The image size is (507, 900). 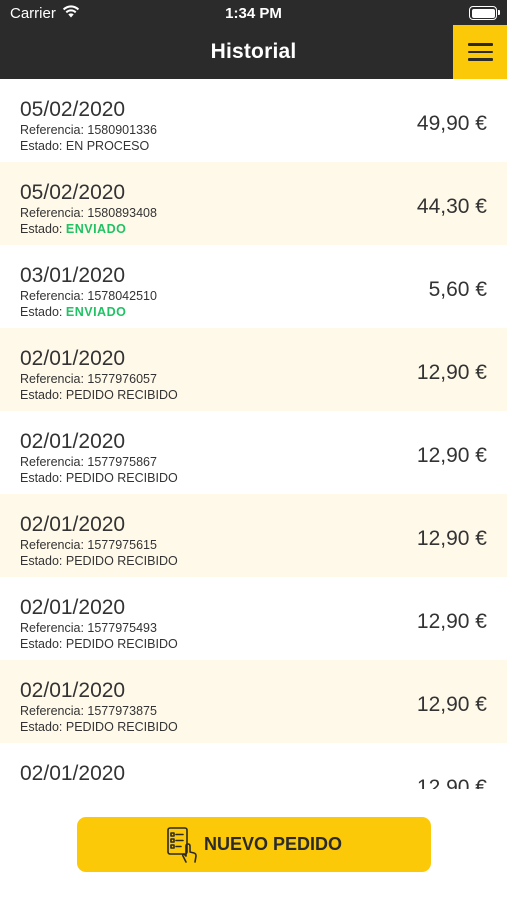 I want to click on status-bar: Carrier 1:34 PM, so click(x=253, y=14).